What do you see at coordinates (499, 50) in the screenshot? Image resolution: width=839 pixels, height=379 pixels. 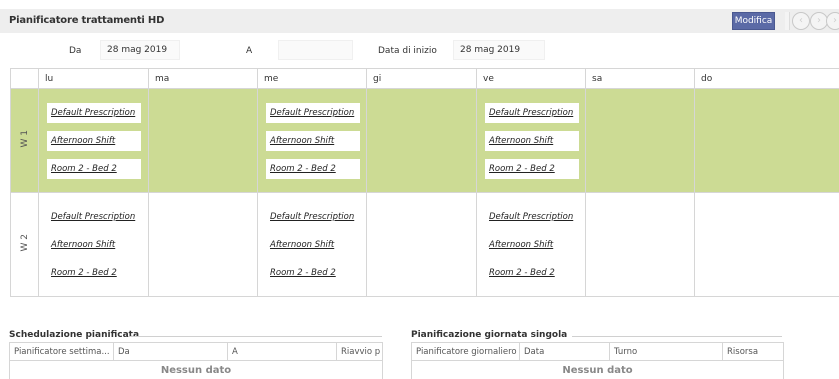 I see `start-date-field: 28 mag 2019` at bounding box center [499, 50].